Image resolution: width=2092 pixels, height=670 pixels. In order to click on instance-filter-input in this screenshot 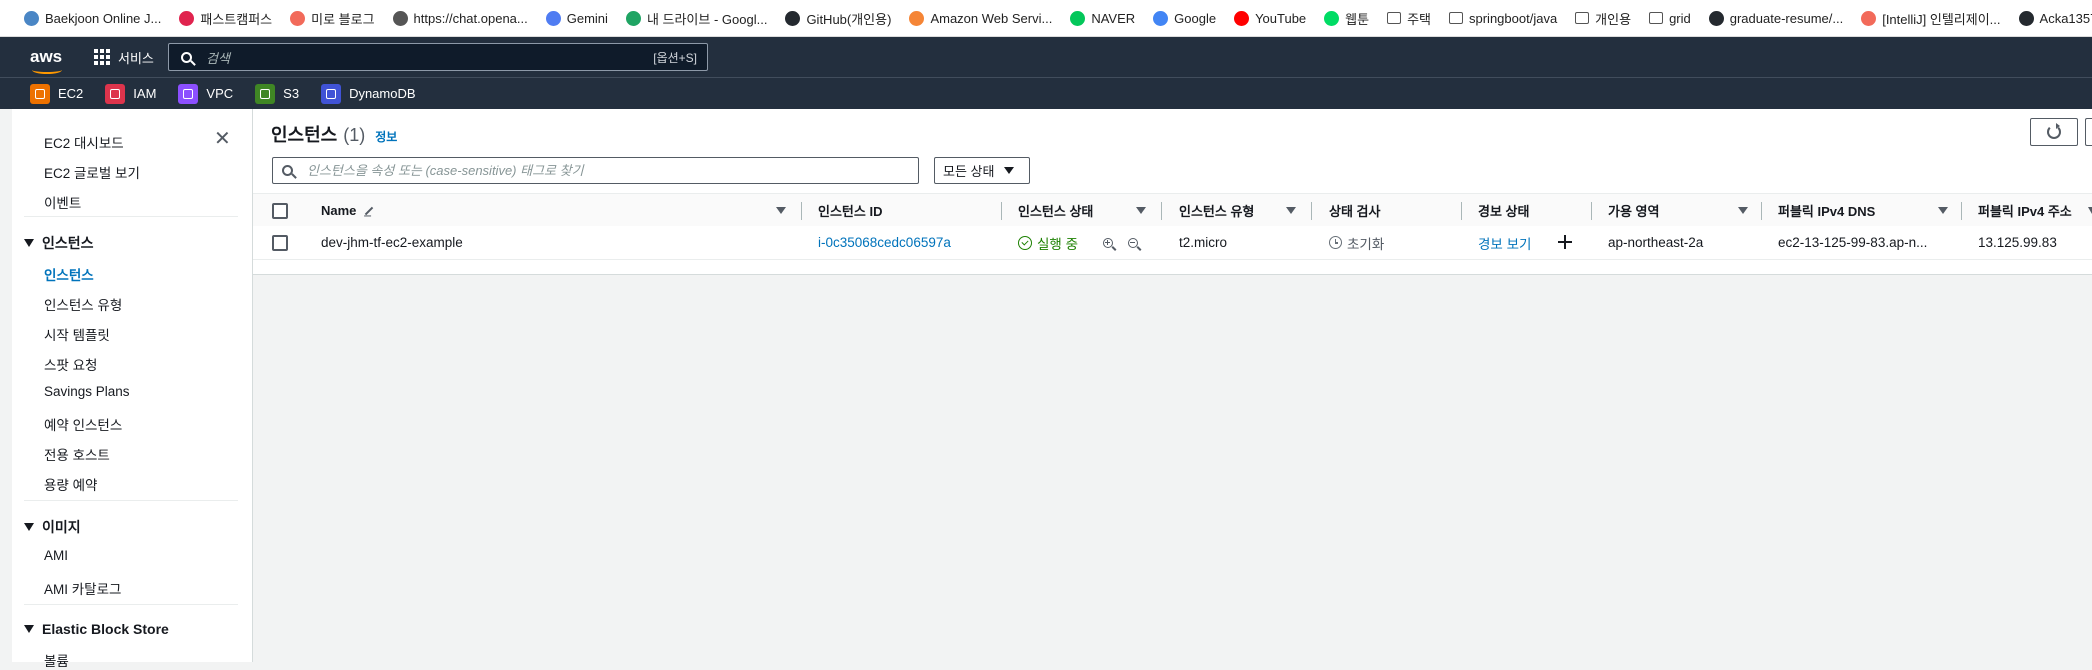, I will do `click(595, 170)`.